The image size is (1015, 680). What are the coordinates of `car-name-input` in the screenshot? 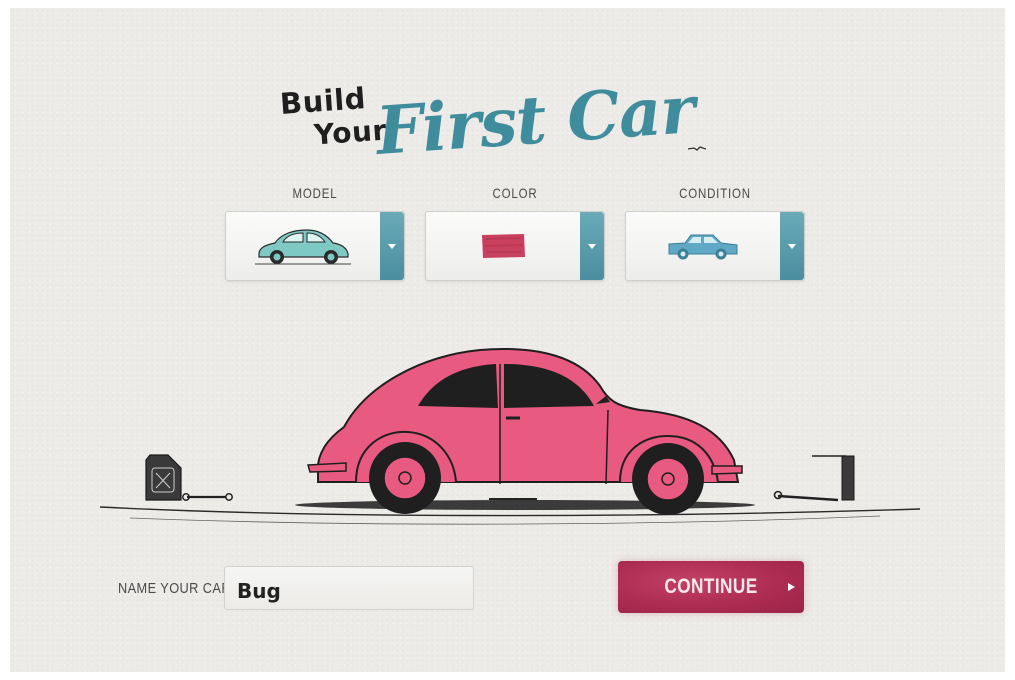 It's located at (349, 588).